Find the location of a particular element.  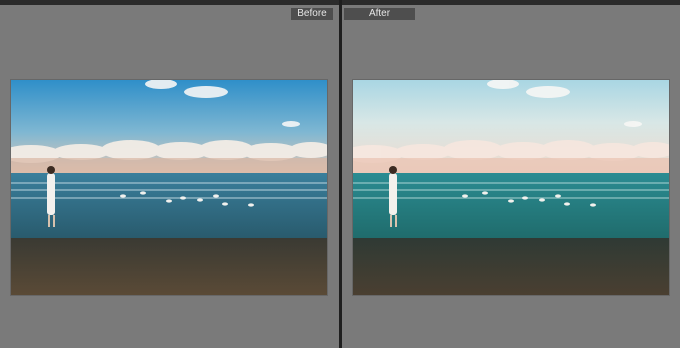

after-label: After is located at coordinates (379, 14).